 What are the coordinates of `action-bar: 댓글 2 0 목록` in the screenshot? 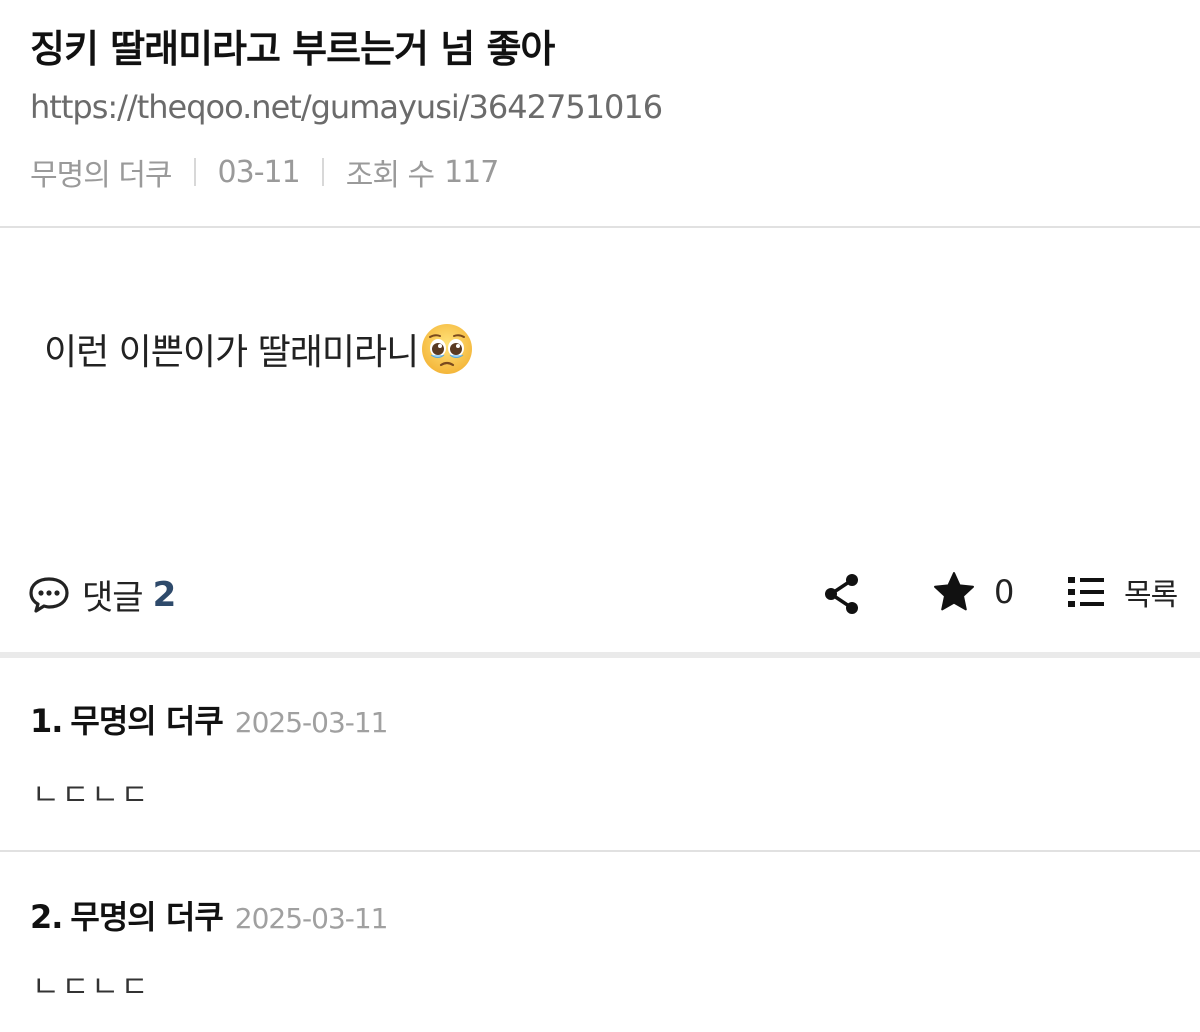 It's located at (600, 594).